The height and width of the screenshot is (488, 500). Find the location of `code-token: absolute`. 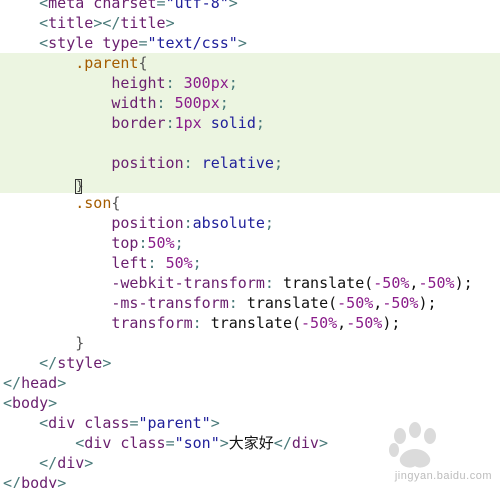

code-token: absolute is located at coordinates (228, 223).